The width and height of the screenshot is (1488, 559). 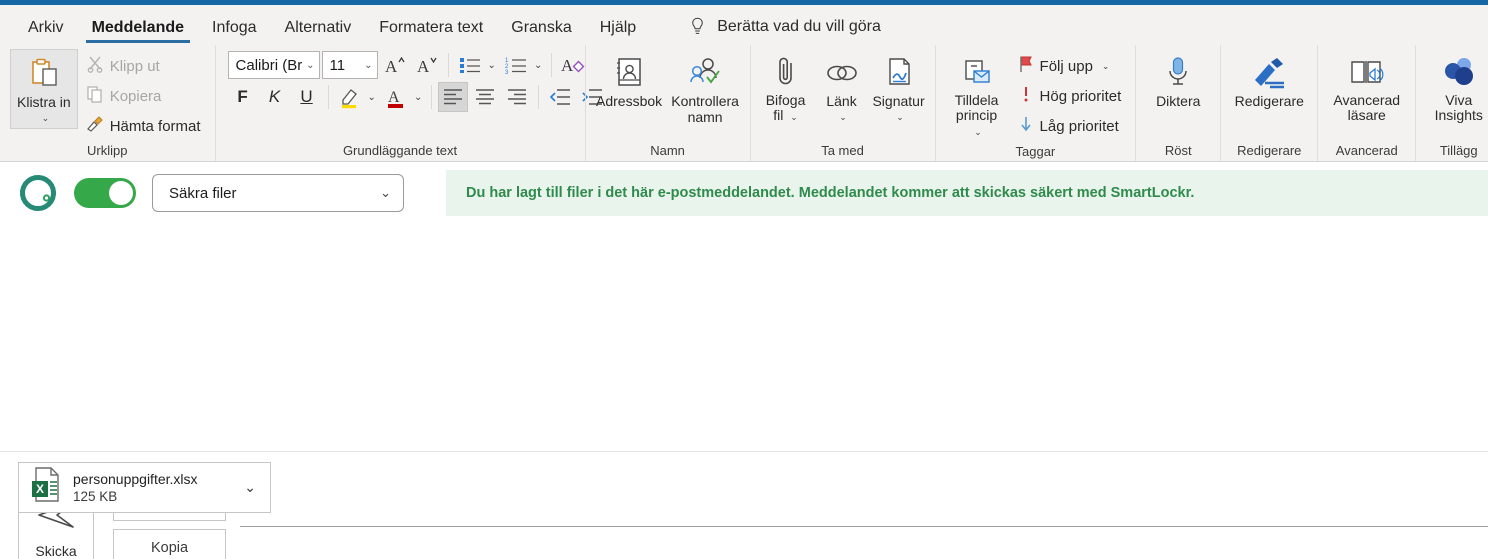 I want to click on tab-infoga: Infoga, so click(x=234, y=32).